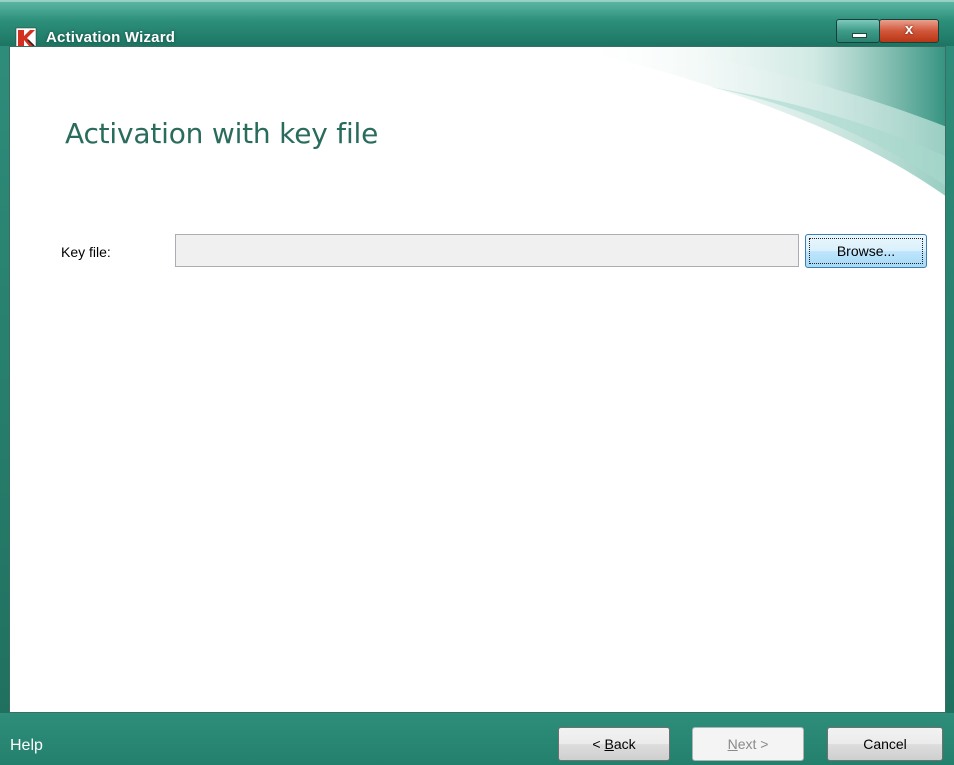 This screenshot has height=765, width=954. Describe the element at coordinates (858, 31) in the screenshot. I see `minimize-button` at that location.